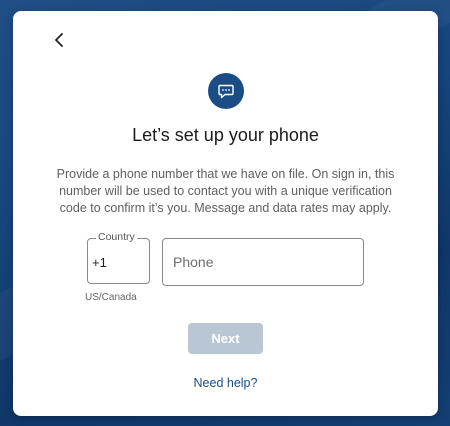 The height and width of the screenshot is (426, 450). I want to click on chevron-left-icon, so click(59, 40).